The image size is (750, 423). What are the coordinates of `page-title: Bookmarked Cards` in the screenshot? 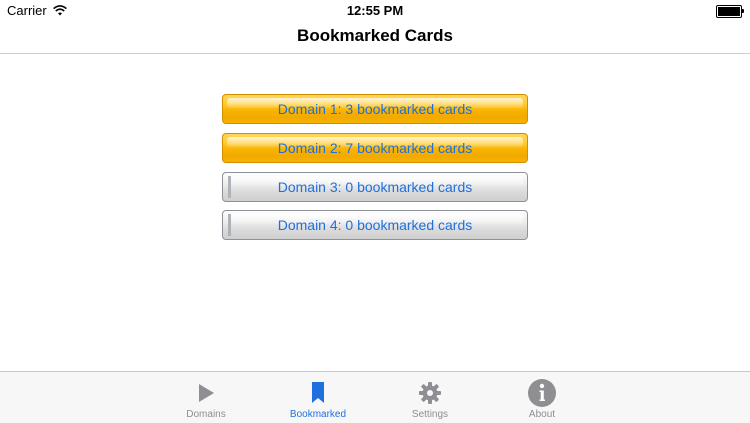 It's located at (375, 35).